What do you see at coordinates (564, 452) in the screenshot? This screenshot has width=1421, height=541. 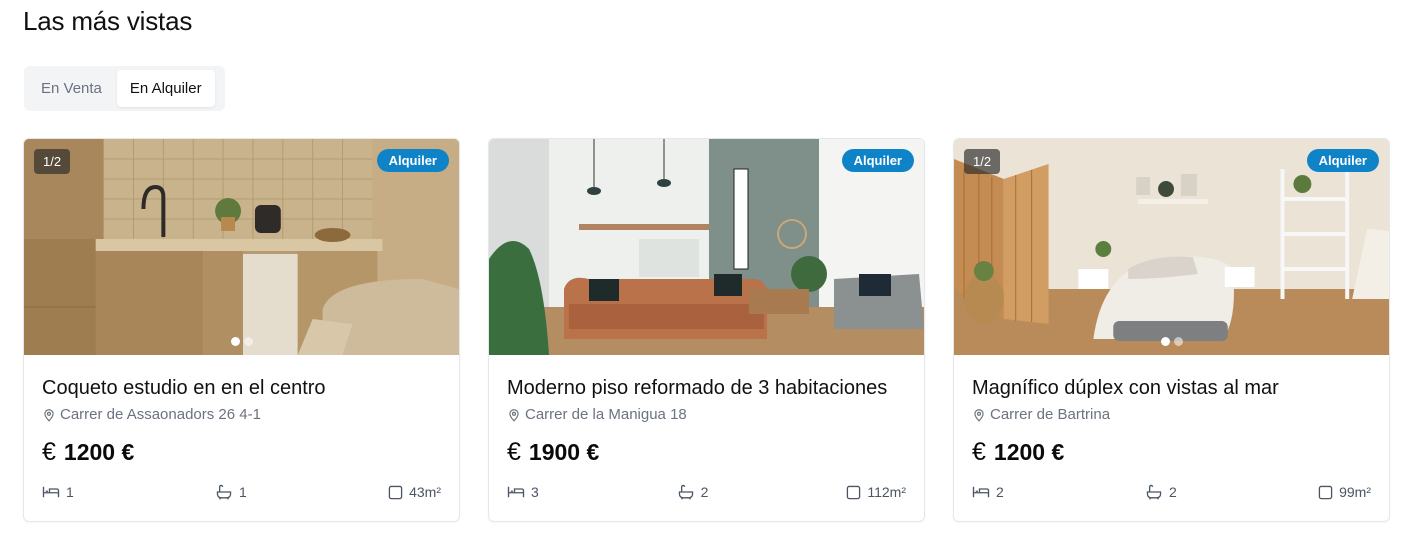 I see `price-value: 1900 €` at bounding box center [564, 452].